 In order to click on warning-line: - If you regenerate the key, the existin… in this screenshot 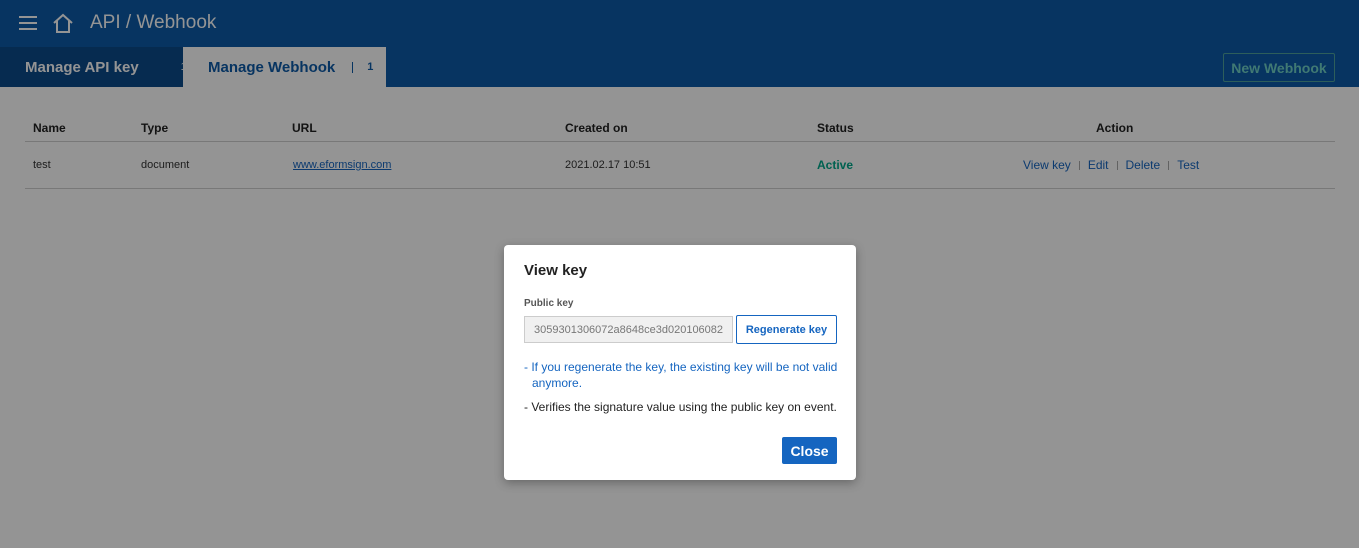, I will do `click(681, 367)`.